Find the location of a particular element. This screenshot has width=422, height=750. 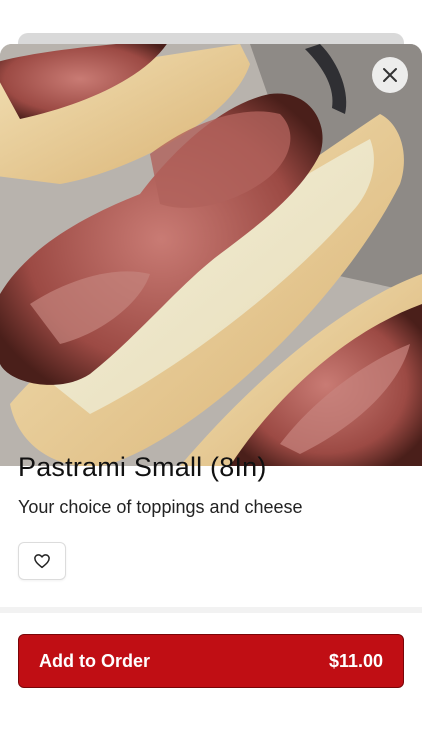

favorite-button is located at coordinates (42, 561).